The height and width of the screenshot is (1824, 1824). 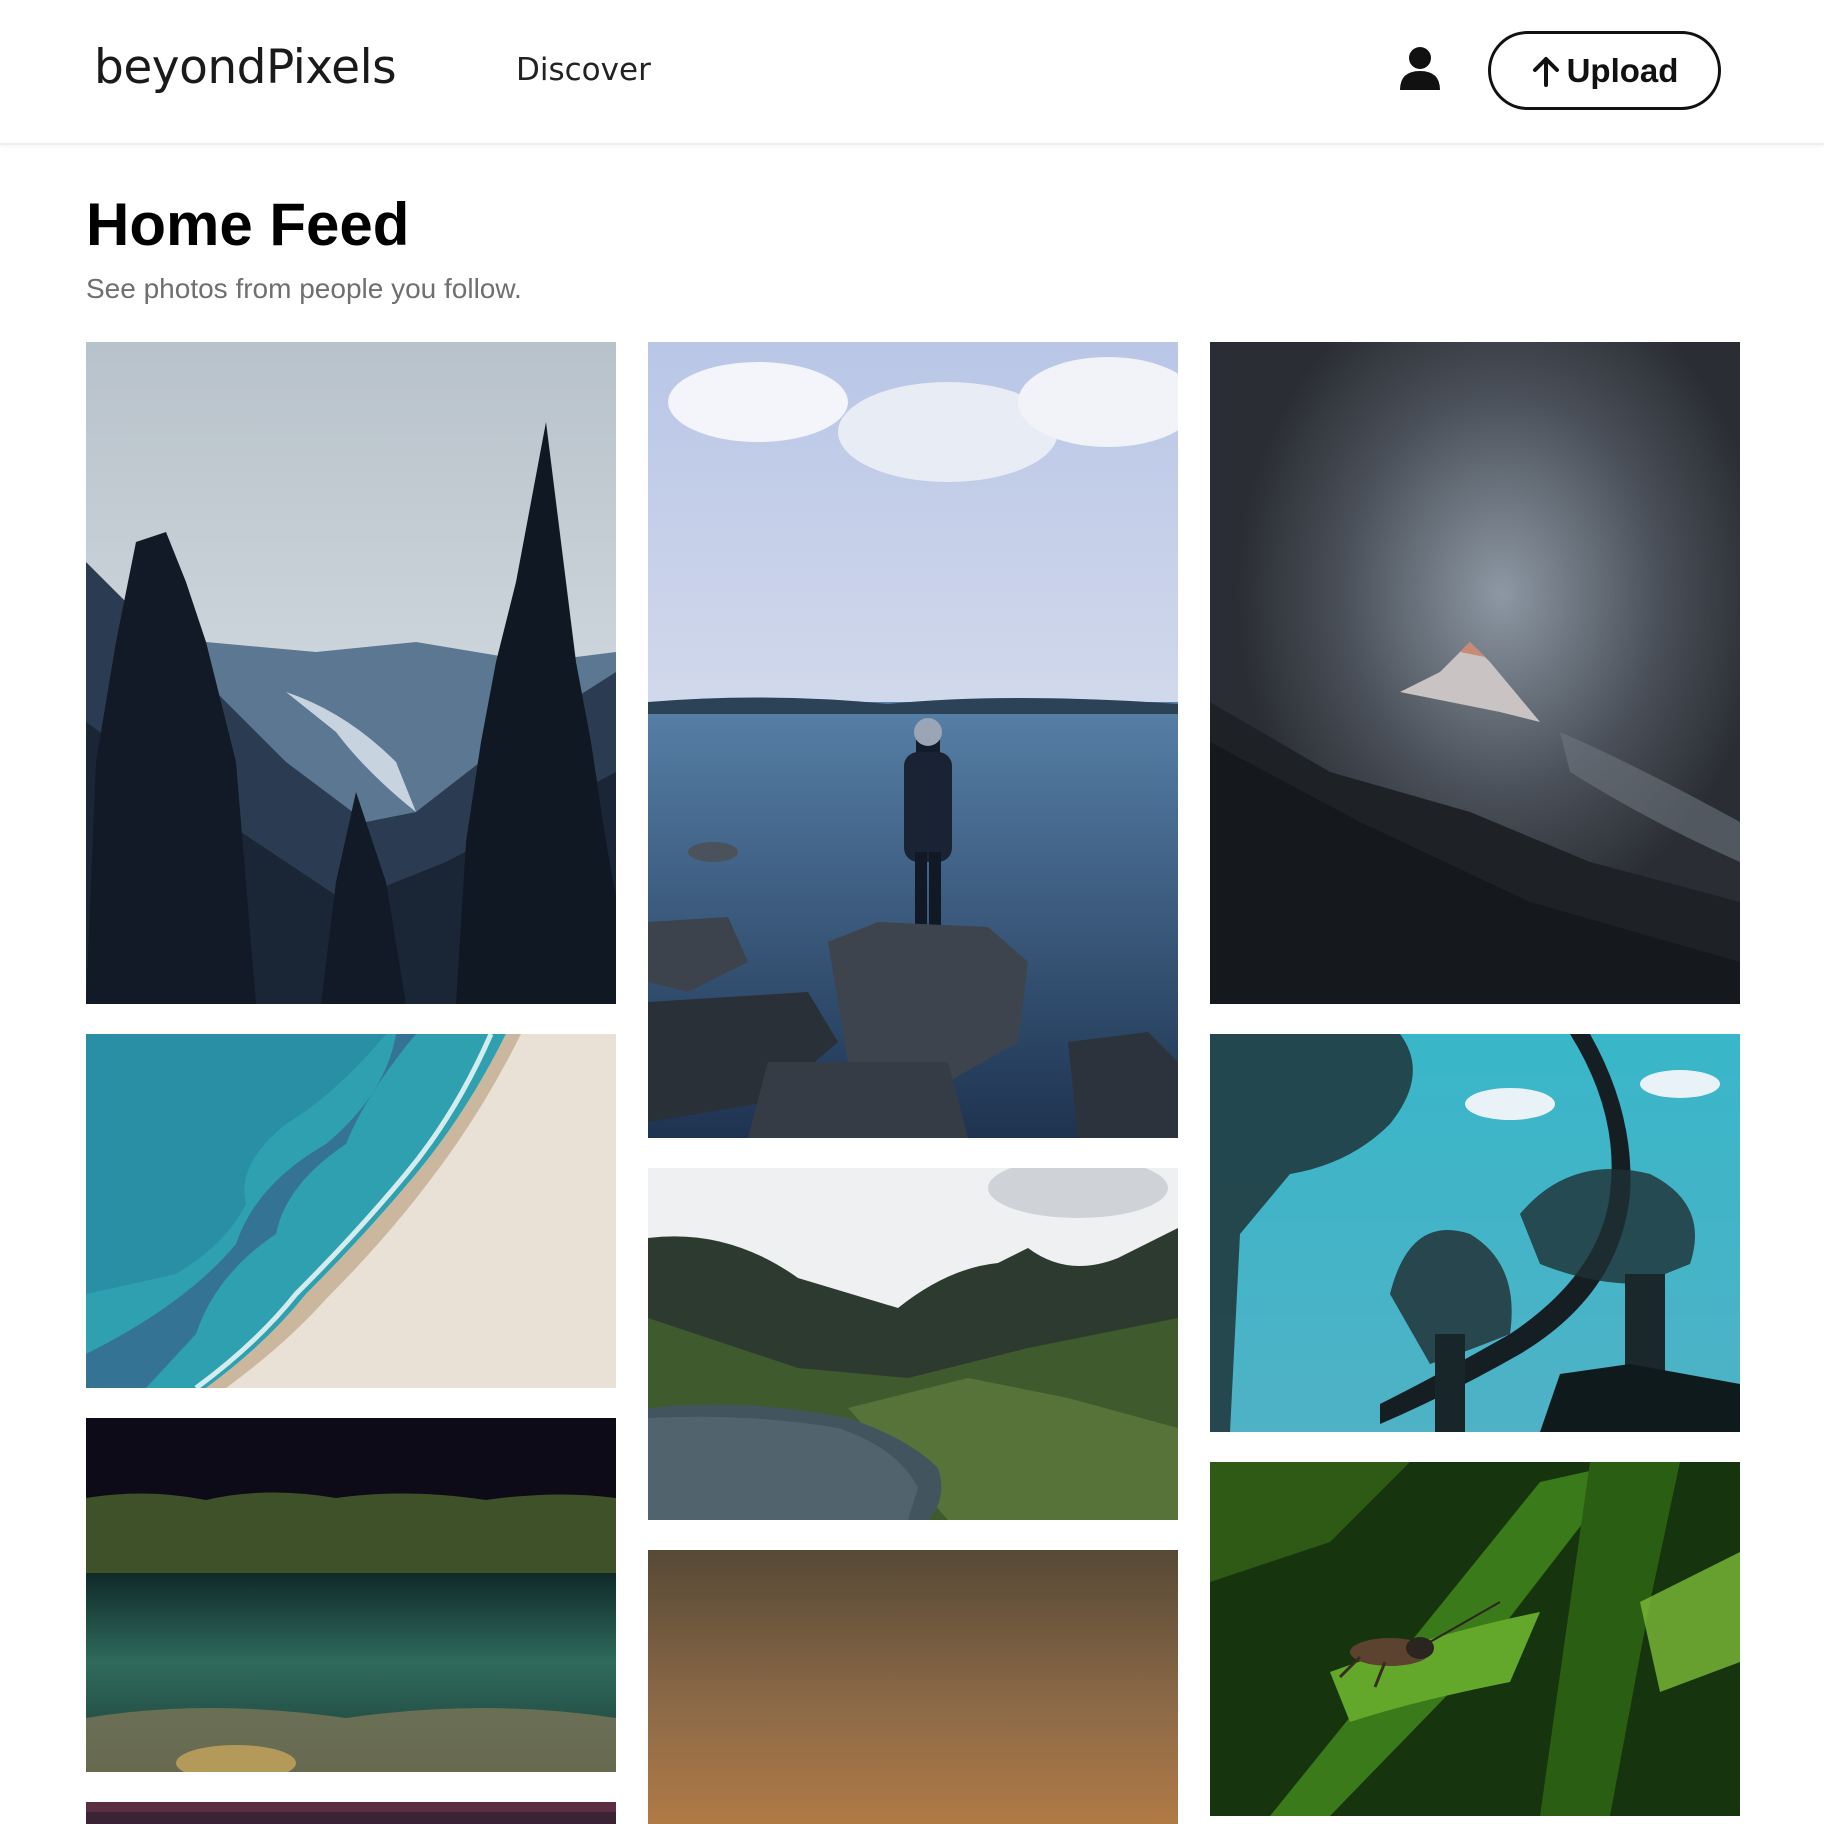 What do you see at coordinates (351, 1595) in the screenshot?
I see `feed-photo-night-lake` at bounding box center [351, 1595].